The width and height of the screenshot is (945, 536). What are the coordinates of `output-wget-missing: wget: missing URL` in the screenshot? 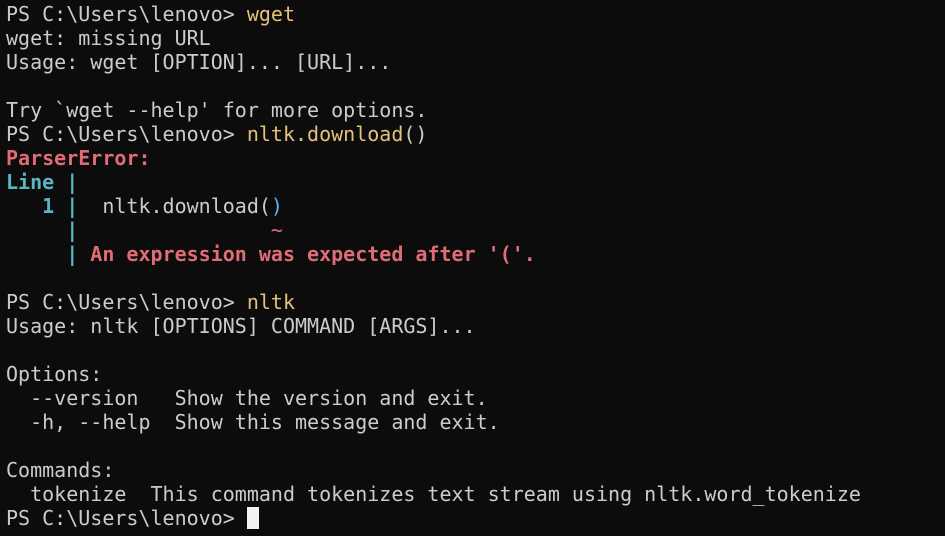 It's located at (108, 38).